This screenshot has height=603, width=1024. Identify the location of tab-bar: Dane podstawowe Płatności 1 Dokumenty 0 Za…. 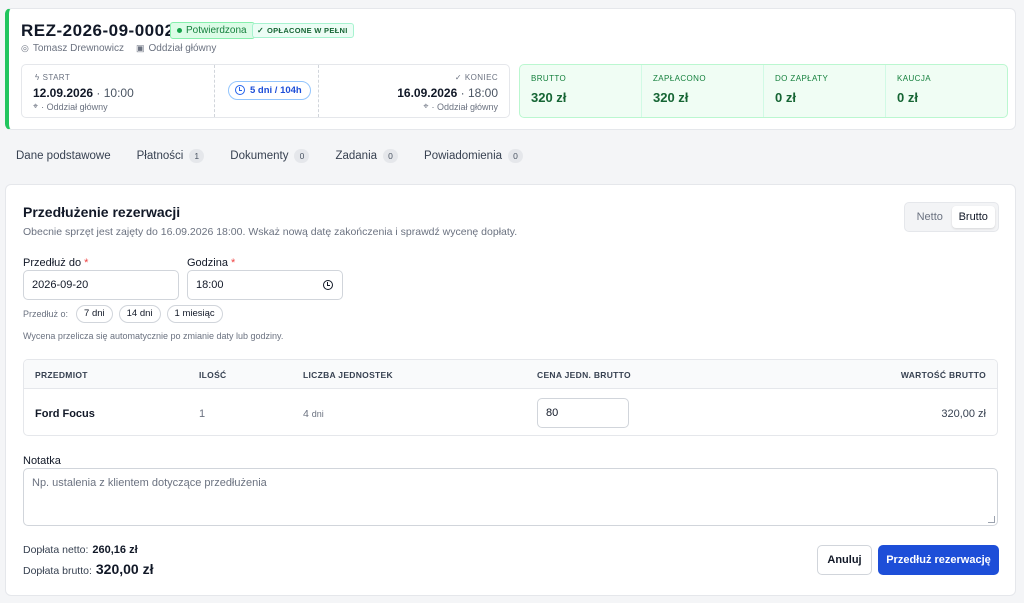
(282, 156).